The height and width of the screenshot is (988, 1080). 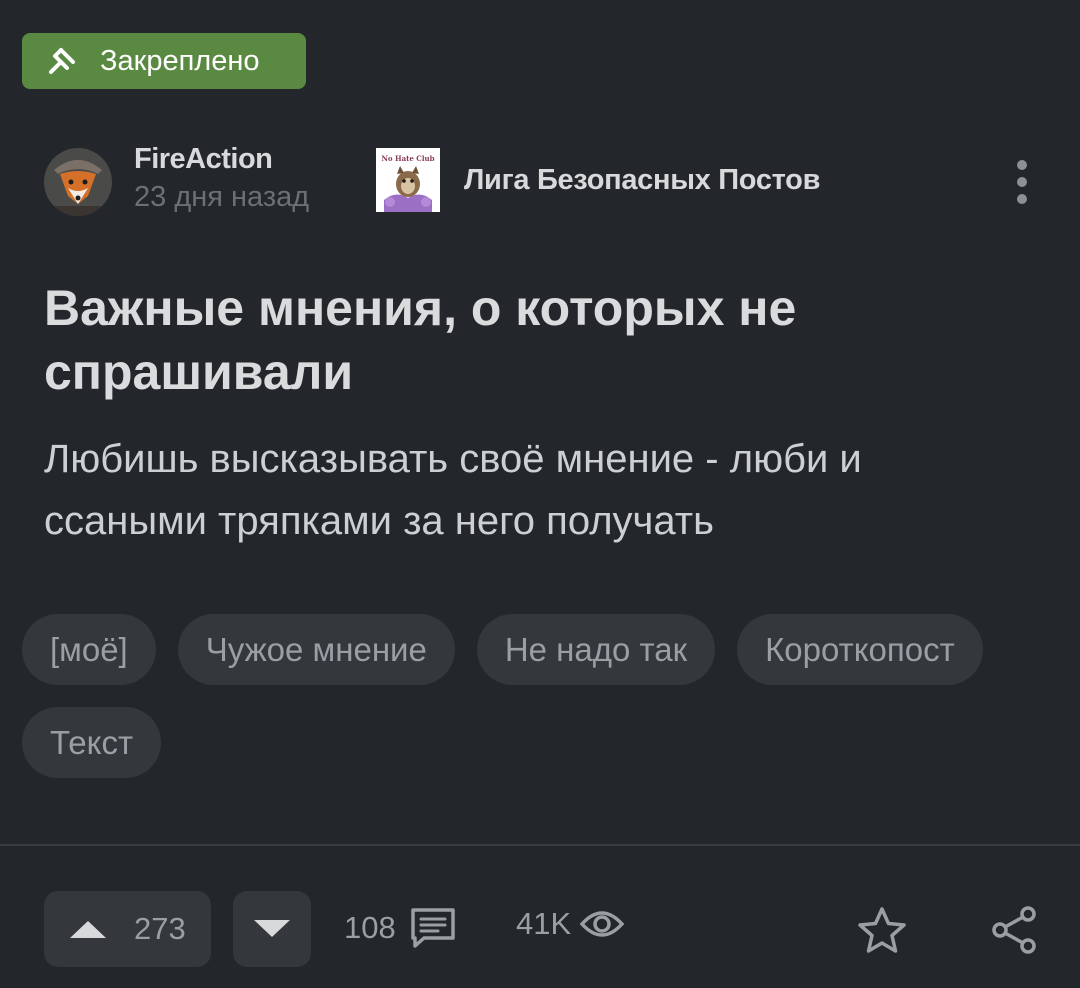 I want to click on pinned-badge: Закреплено, so click(x=164, y=61).